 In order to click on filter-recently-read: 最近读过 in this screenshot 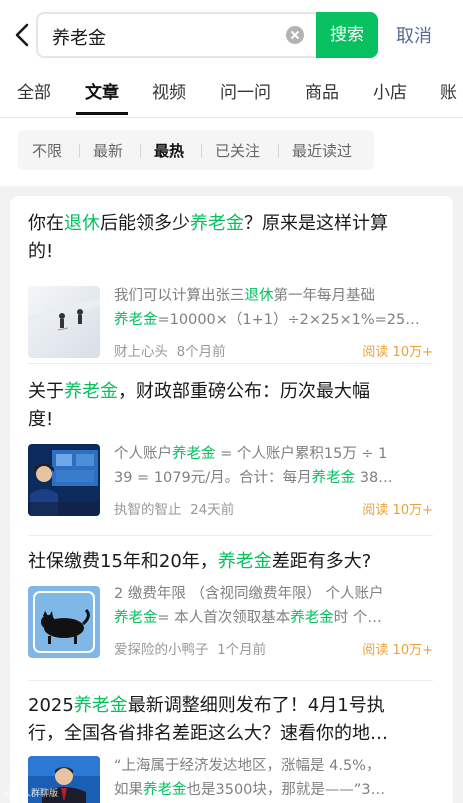, I will do `click(322, 150)`.